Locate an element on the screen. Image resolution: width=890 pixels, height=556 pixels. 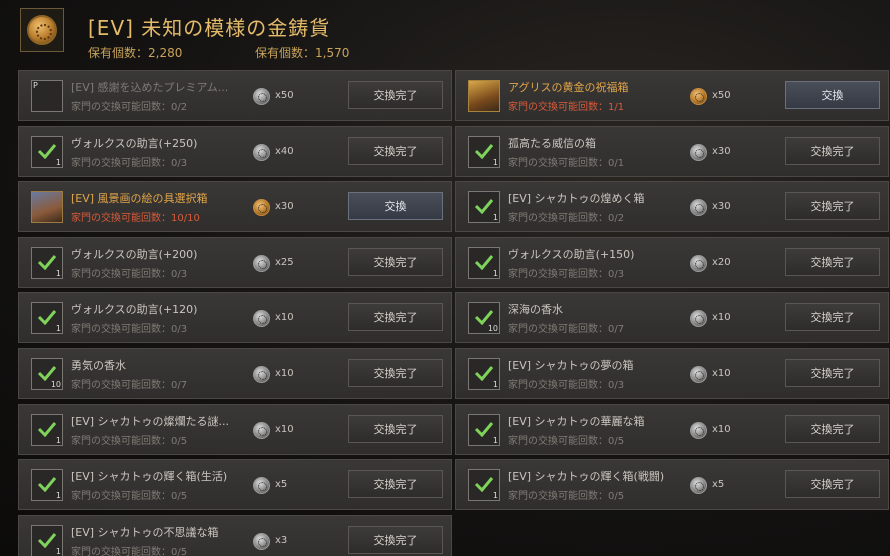
golden-box-icon is located at coordinates (484, 96).